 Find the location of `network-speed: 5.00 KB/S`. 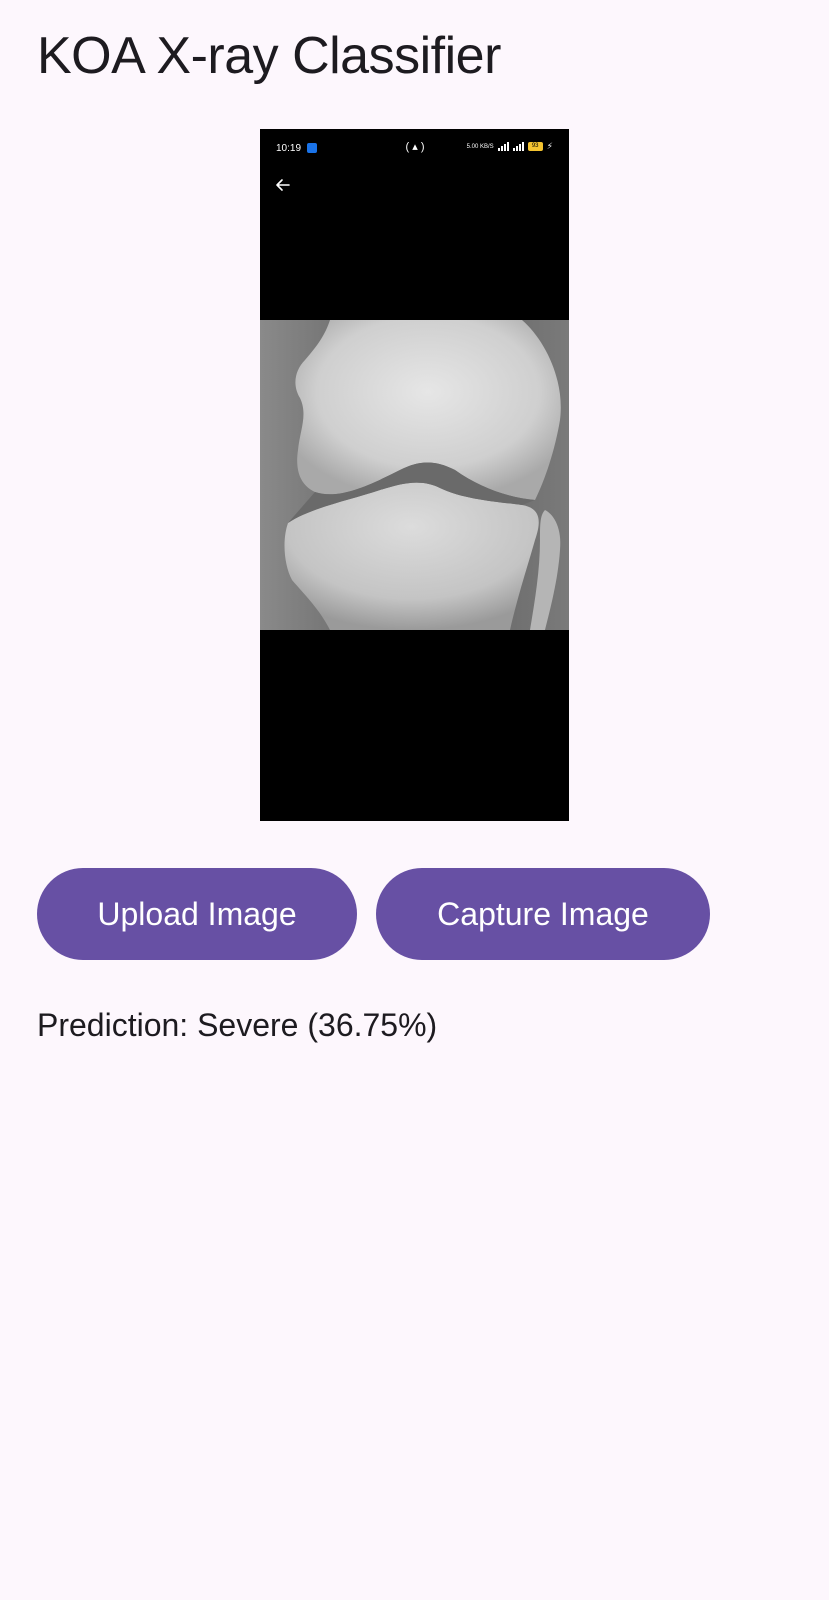

network-speed: 5.00 KB/S is located at coordinates (480, 146).